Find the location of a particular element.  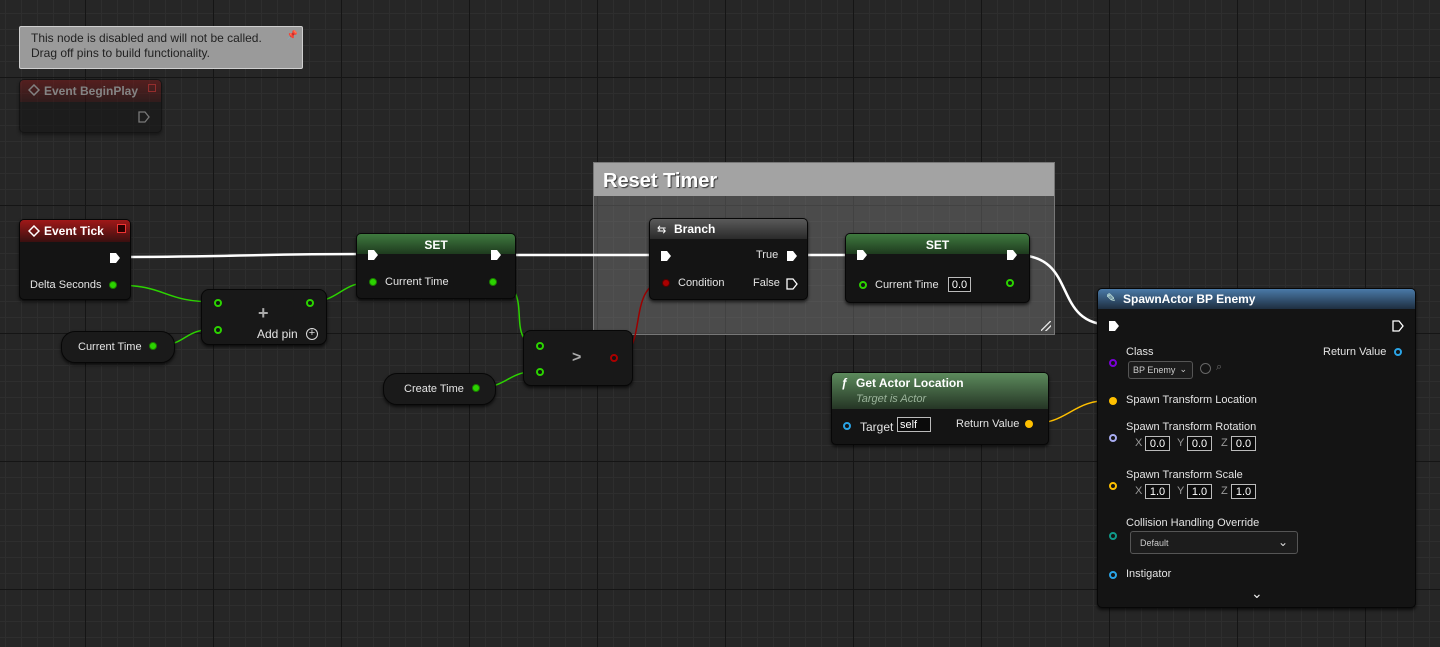

node-branch: Branch ⇆ True Condition False is located at coordinates (728, 259).